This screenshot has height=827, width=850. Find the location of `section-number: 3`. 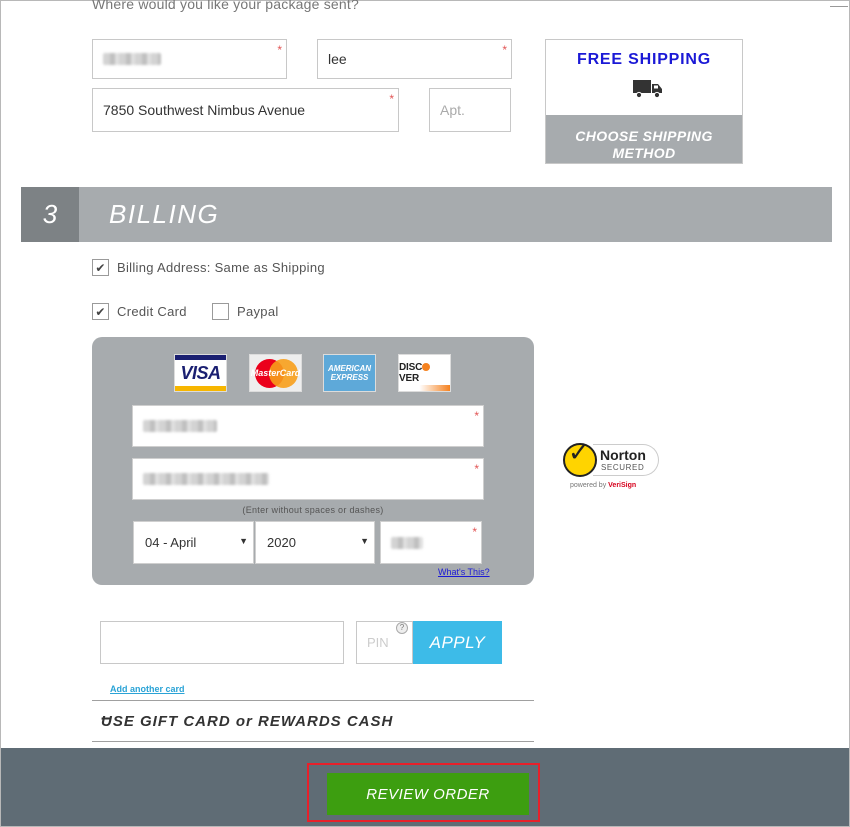

section-number: 3 is located at coordinates (50, 214).